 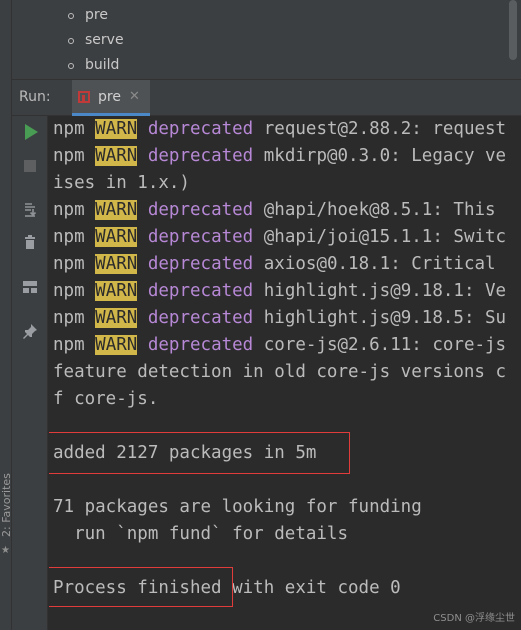 What do you see at coordinates (35, 97) in the screenshot?
I see `run-label: Run:` at bounding box center [35, 97].